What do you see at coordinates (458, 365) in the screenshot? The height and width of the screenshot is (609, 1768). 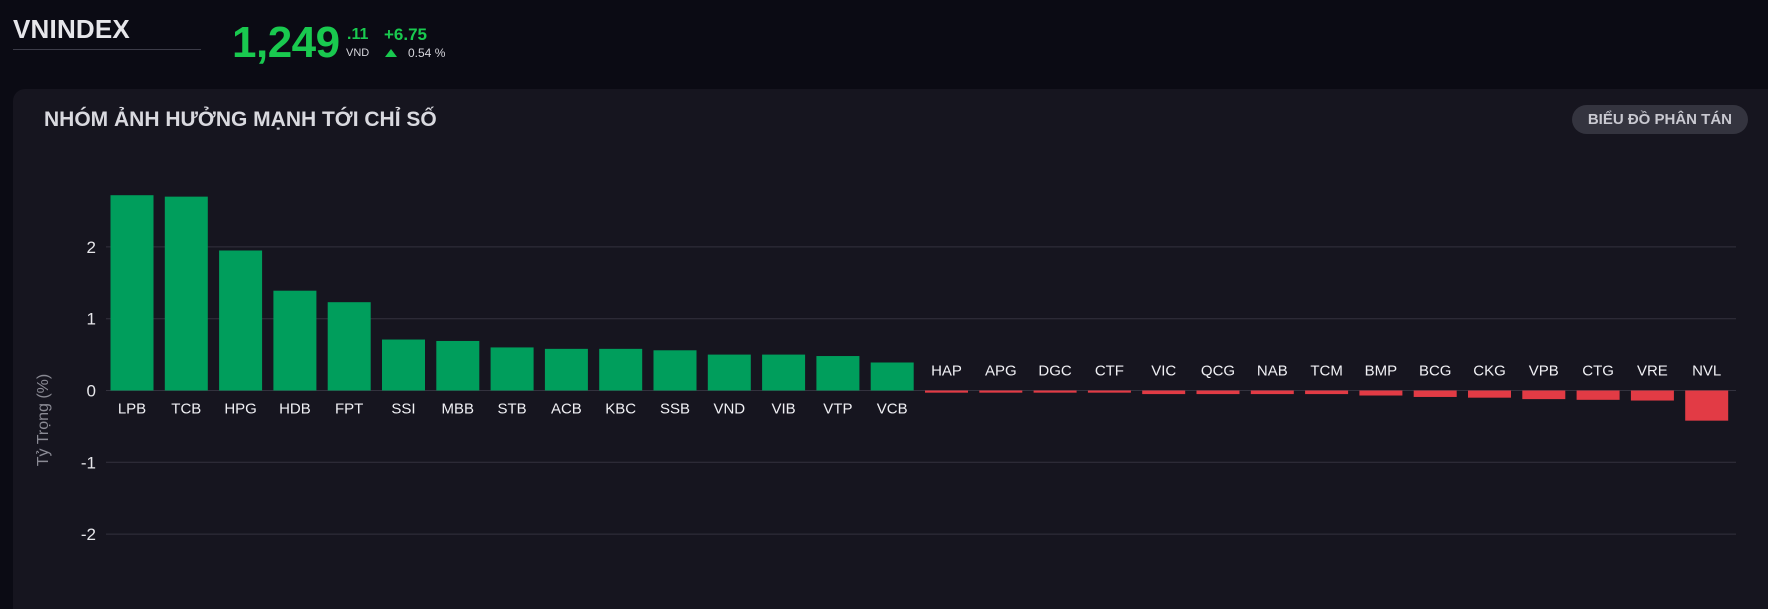 I see `bar-mbb` at bounding box center [458, 365].